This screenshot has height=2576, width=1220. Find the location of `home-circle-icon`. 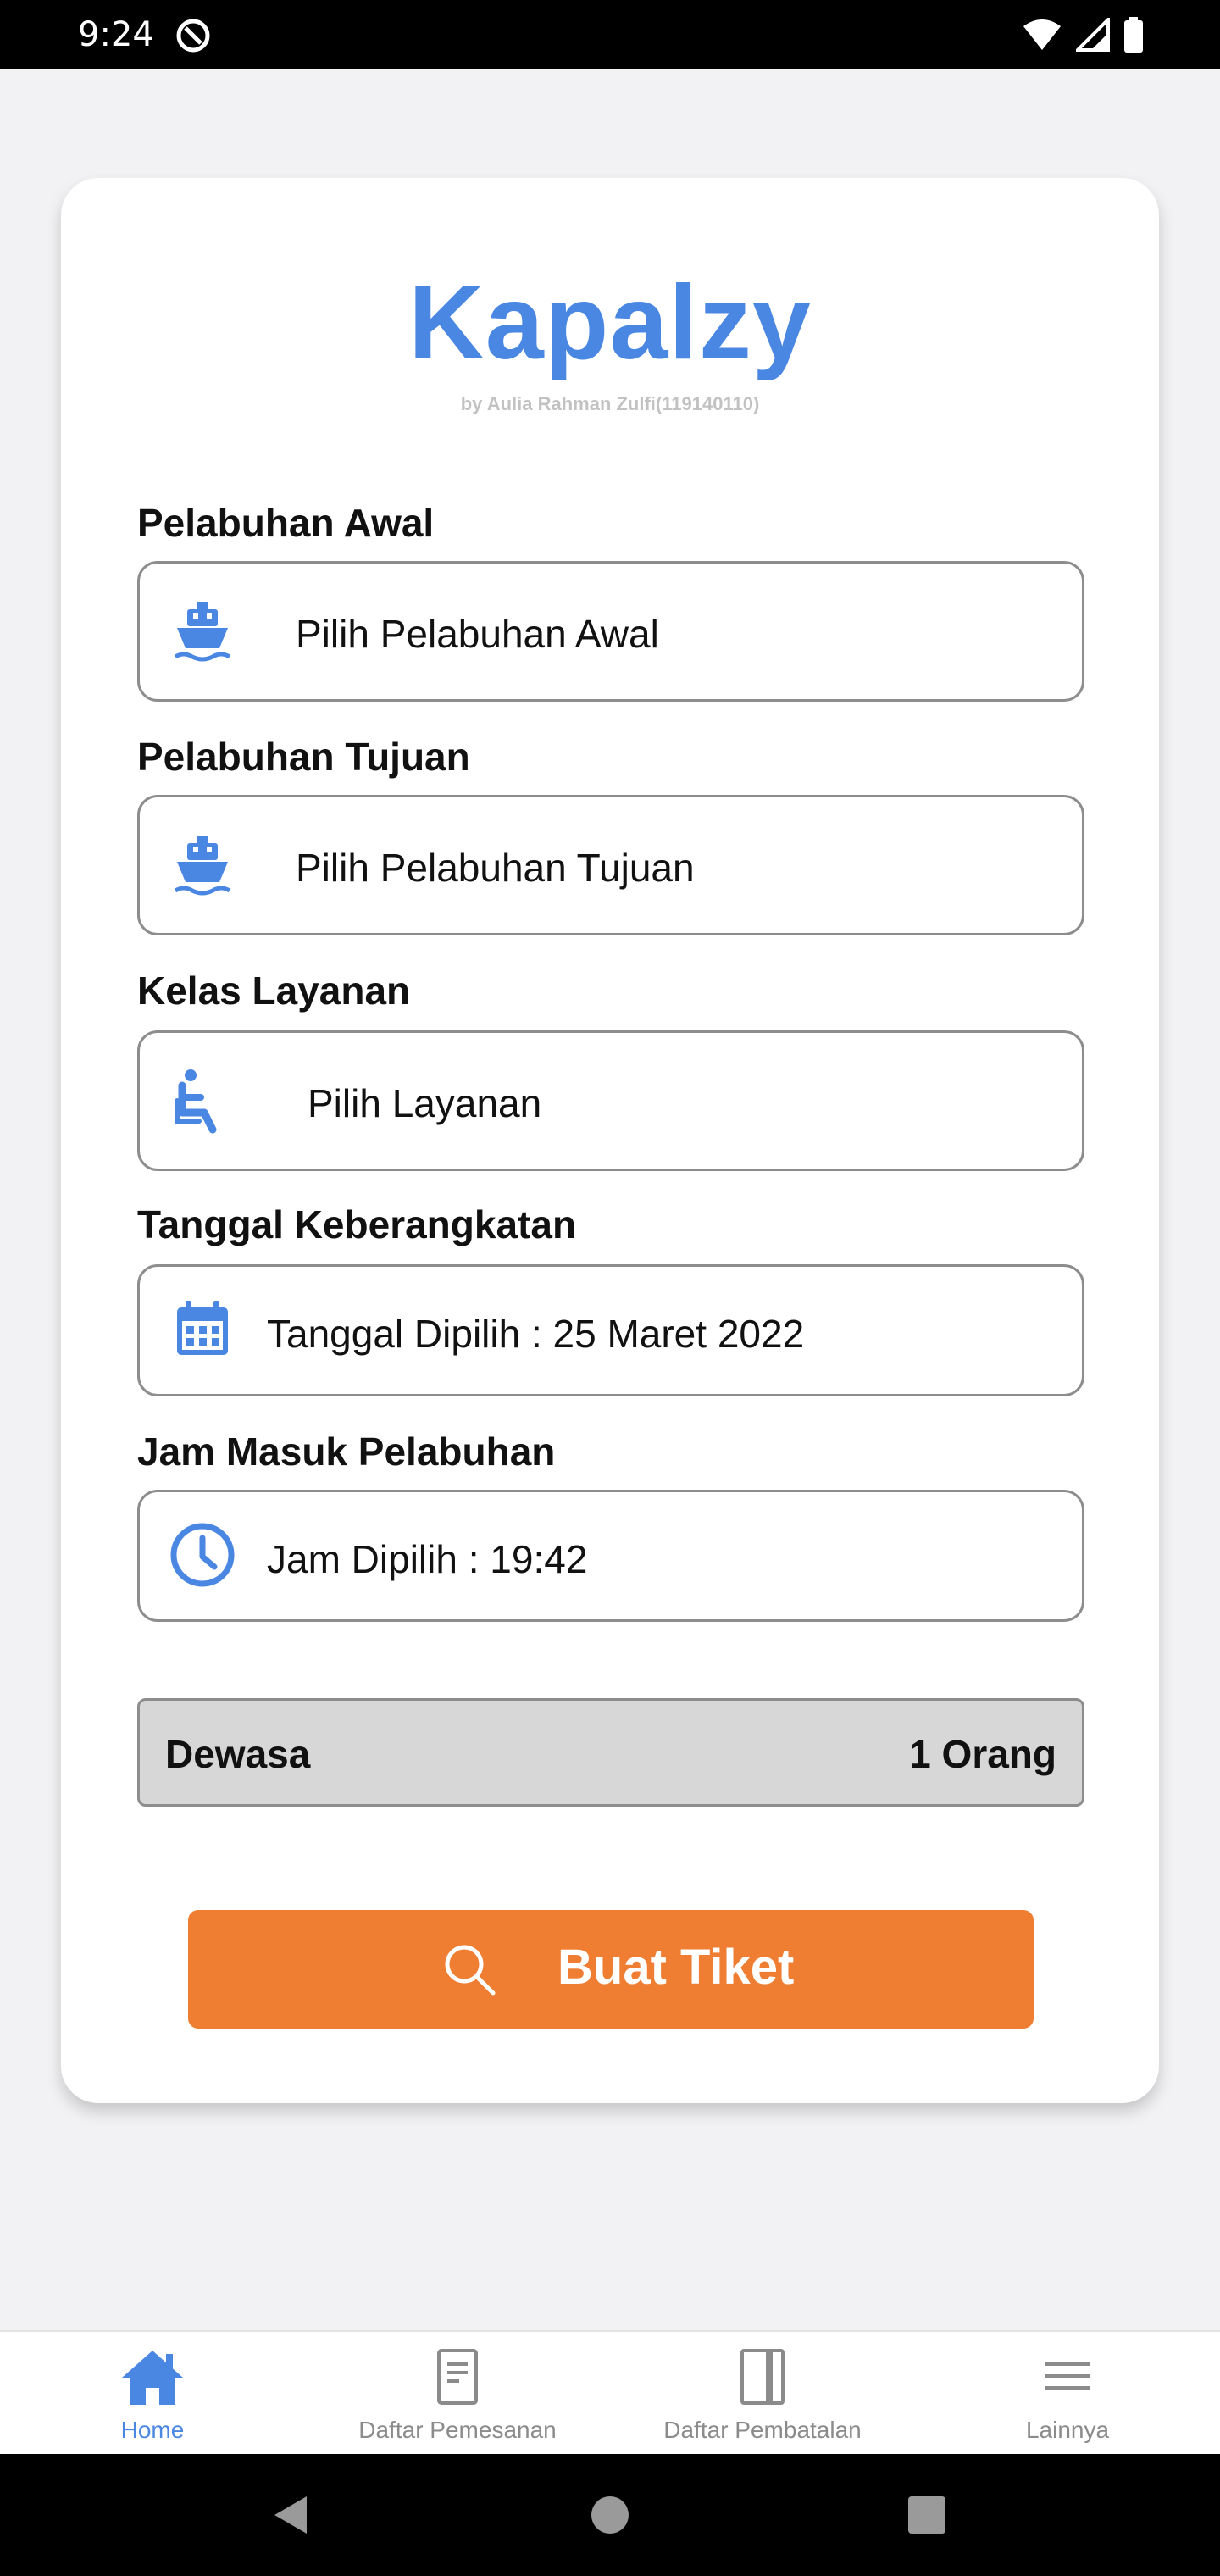

home-circle-icon is located at coordinates (610, 2515).